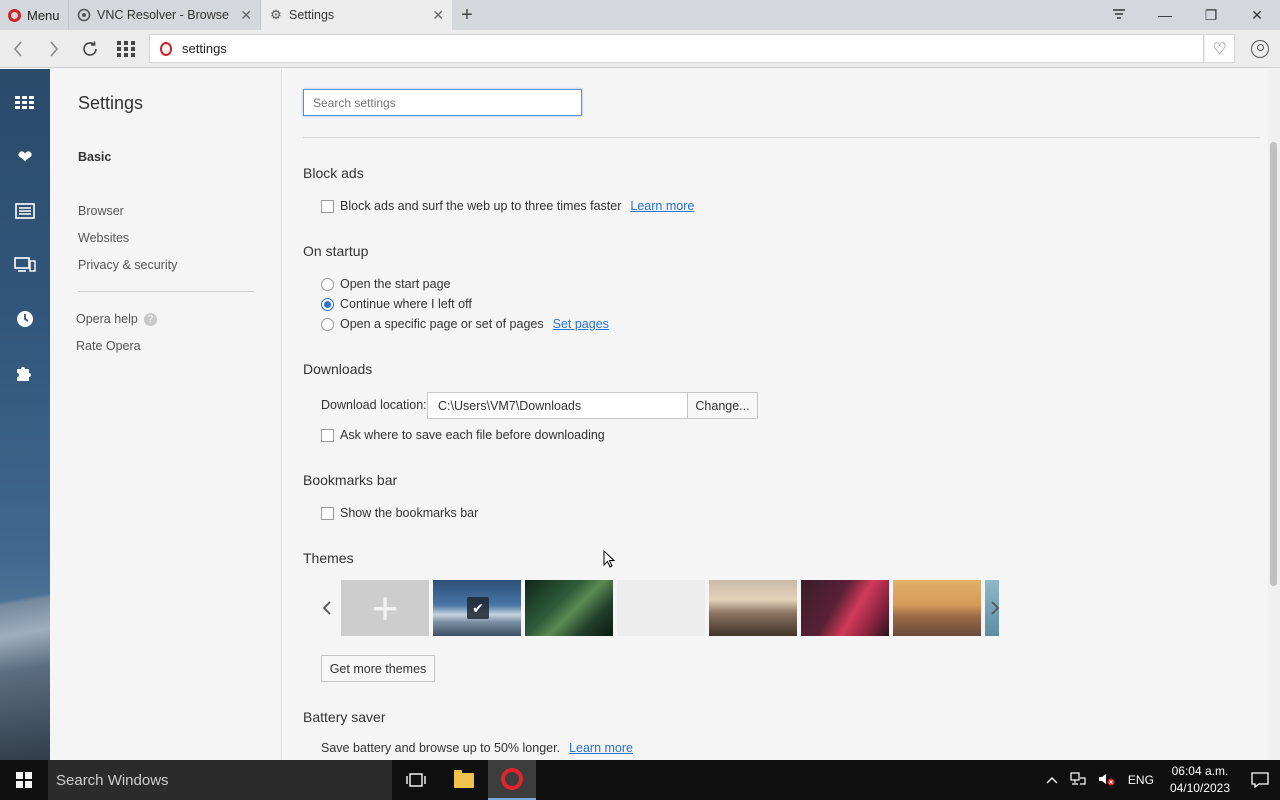 The width and height of the screenshot is (1280, 800). What do you see at coordinates (477, 608) in the screenshot?
I see `theme-thumbnail-mountain-blue: ✔` at bounding box center [477, 608].